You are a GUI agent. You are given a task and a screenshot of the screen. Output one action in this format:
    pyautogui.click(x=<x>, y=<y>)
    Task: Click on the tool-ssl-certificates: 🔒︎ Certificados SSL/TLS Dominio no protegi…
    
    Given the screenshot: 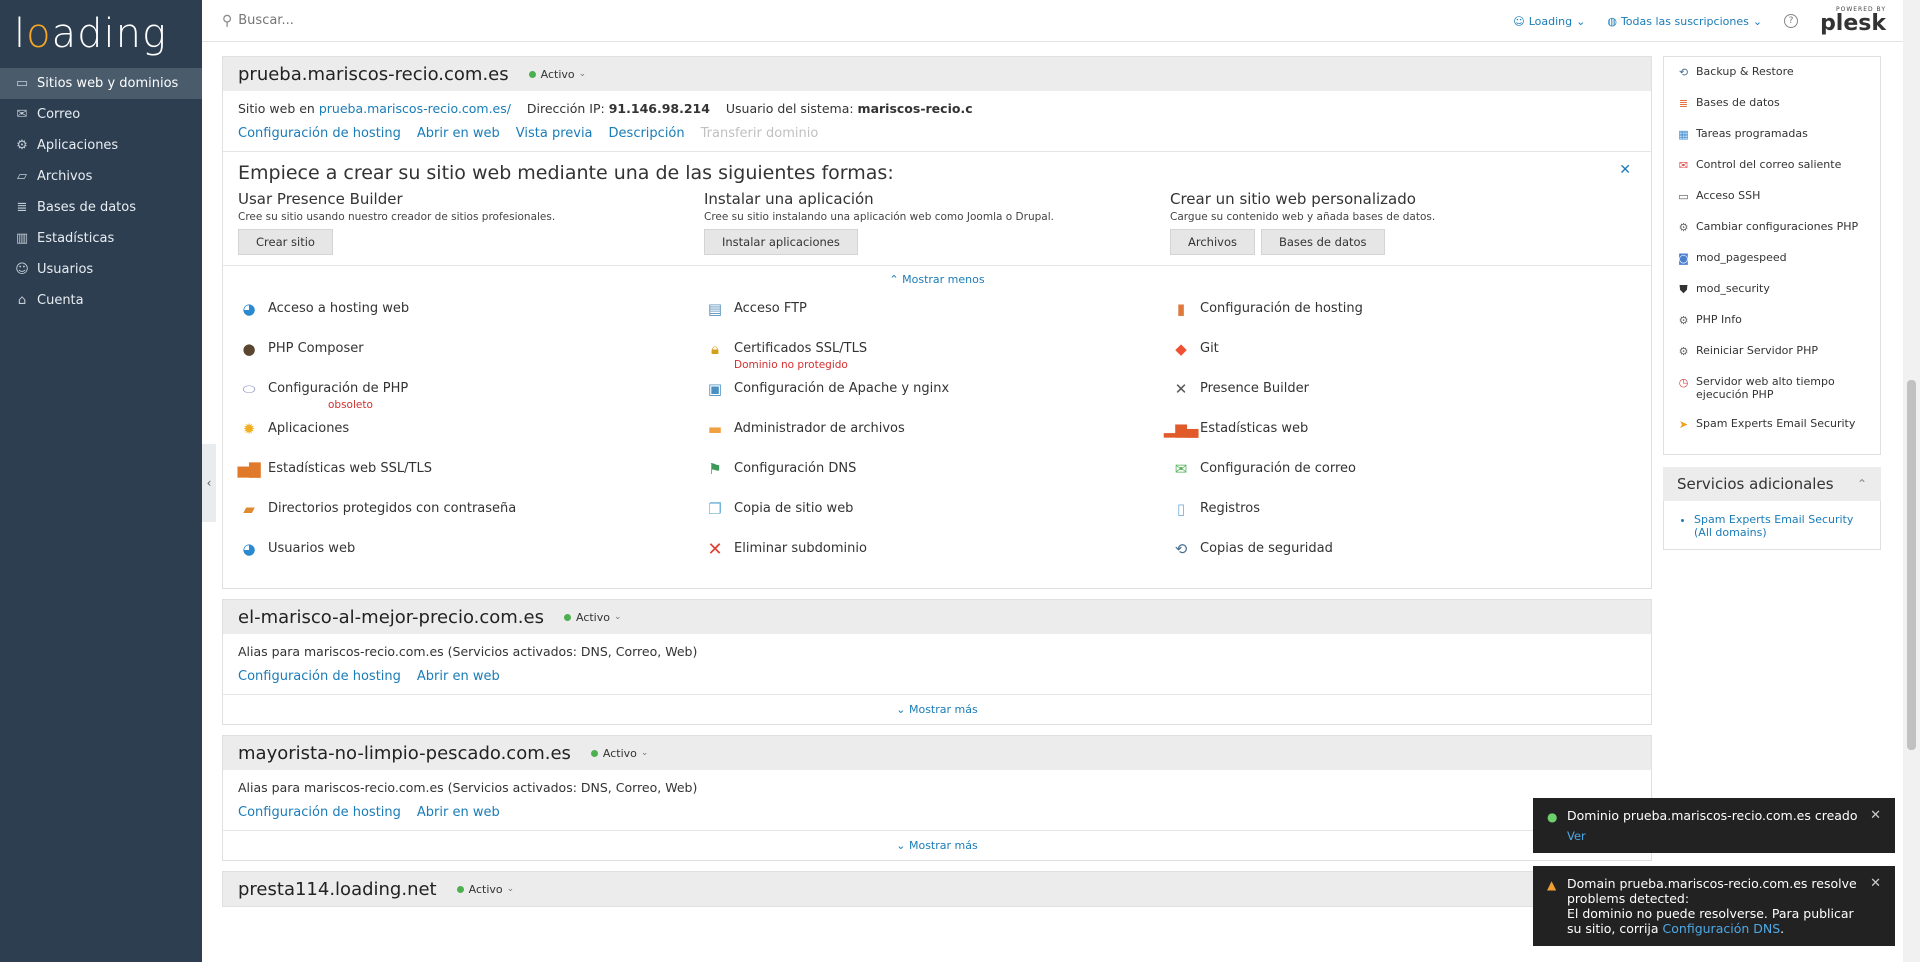 What is the action you would take?
    pyautogui.click(x=937, y=358)
    